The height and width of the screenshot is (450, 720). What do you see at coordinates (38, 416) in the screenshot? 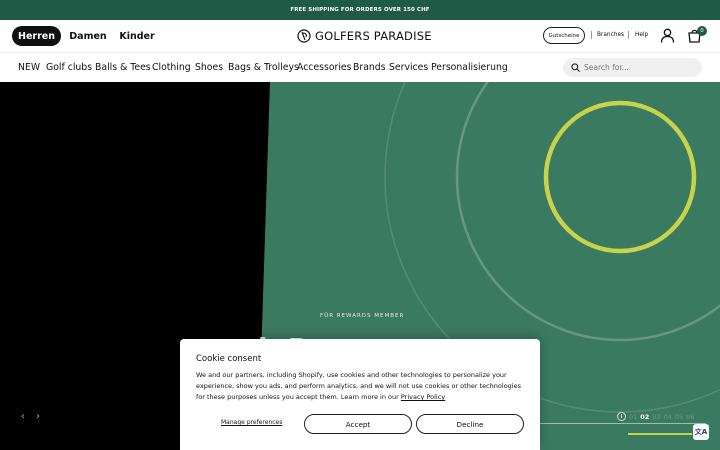
I see `slider-next-arrow-icon: ›` at bounding box center [38, 416].